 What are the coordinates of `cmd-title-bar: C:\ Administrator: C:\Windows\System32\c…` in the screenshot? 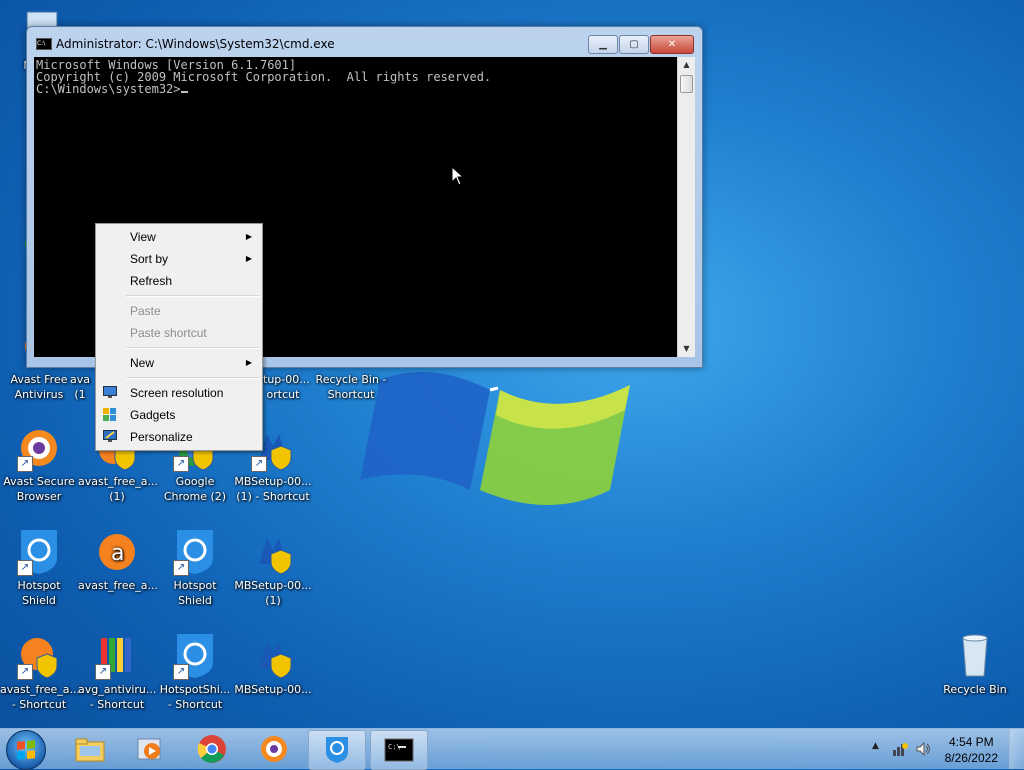 It's located at (364, 42).